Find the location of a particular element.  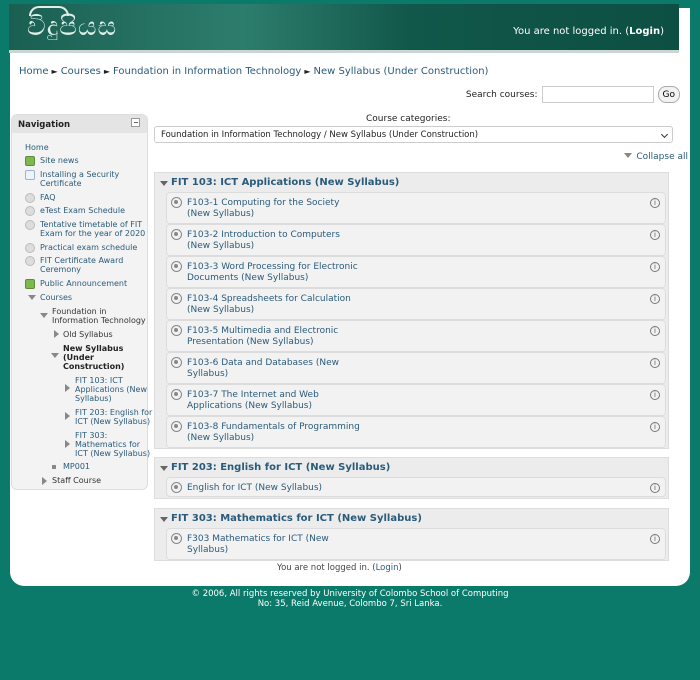

breadcrumb-new-syllabus: New Syllabus (Under Construction) is located at coordinates (401, 71).